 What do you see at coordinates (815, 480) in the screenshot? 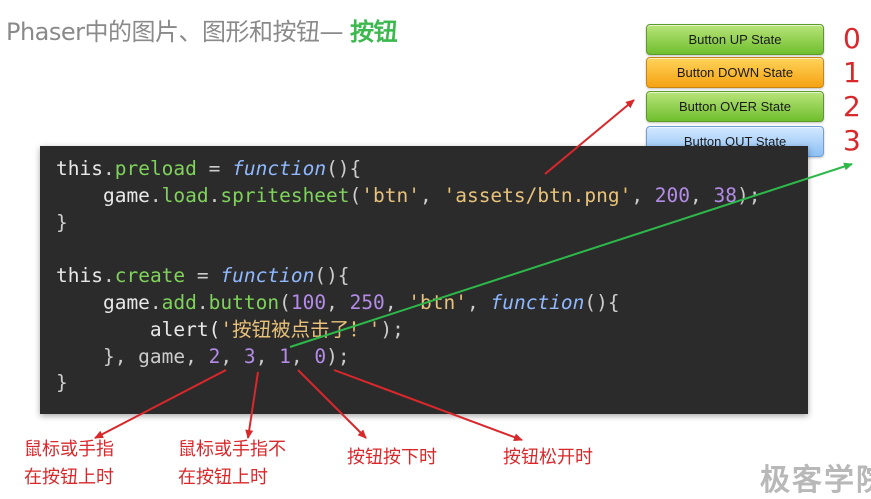
I see `watermark-logo: 极客学院` at bounding box center [815, 480].